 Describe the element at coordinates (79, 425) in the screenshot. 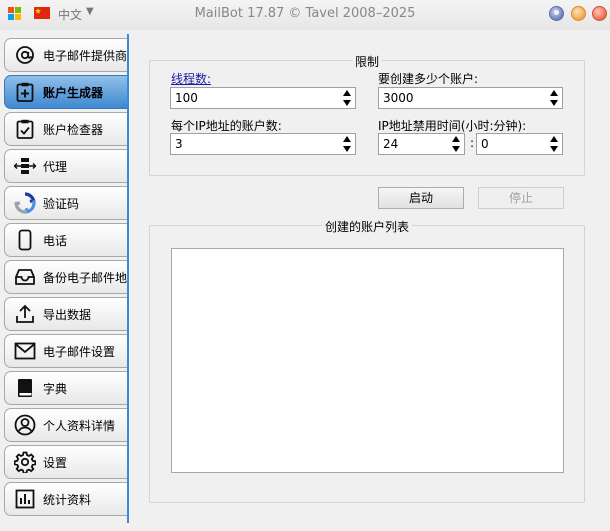

I see `sidebar-item-label: 个人资料详情` at that location.